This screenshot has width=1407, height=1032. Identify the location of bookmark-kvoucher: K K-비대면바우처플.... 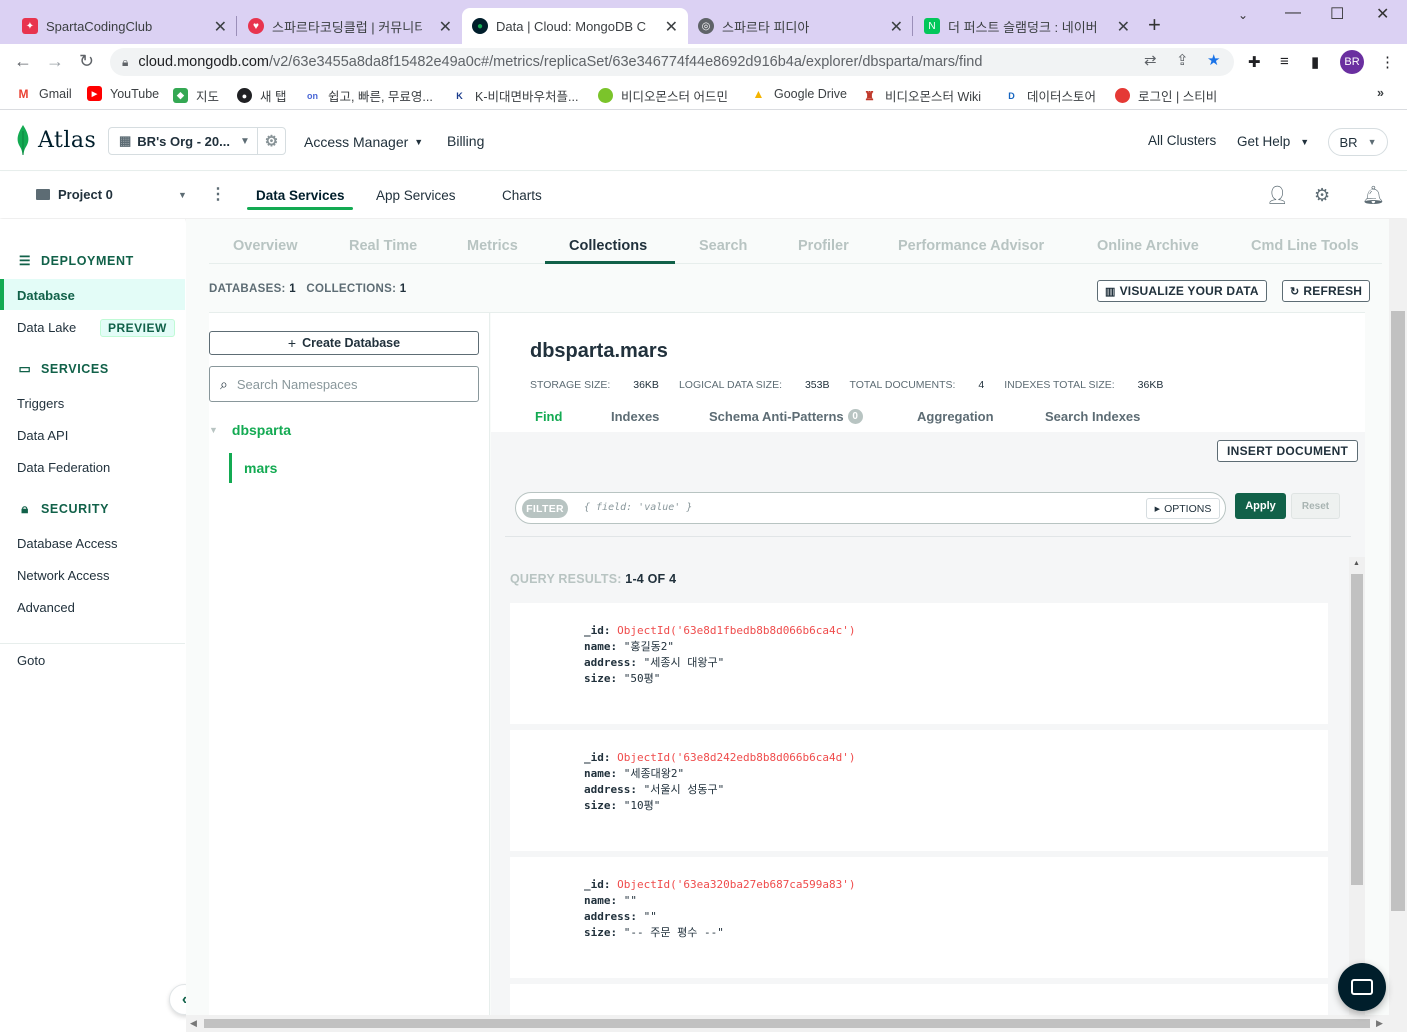
(515, 95).